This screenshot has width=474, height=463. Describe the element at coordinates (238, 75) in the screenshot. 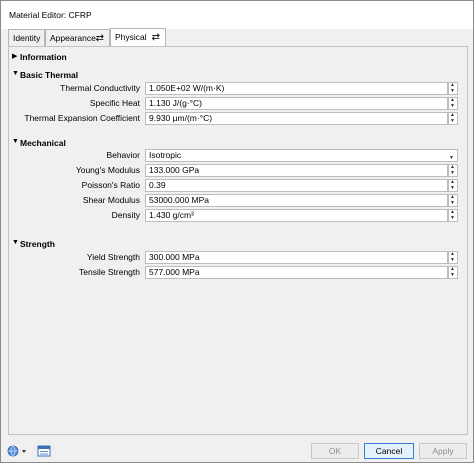

I see `section-basic-thermal: ▼ Basic Thermal` at that location.